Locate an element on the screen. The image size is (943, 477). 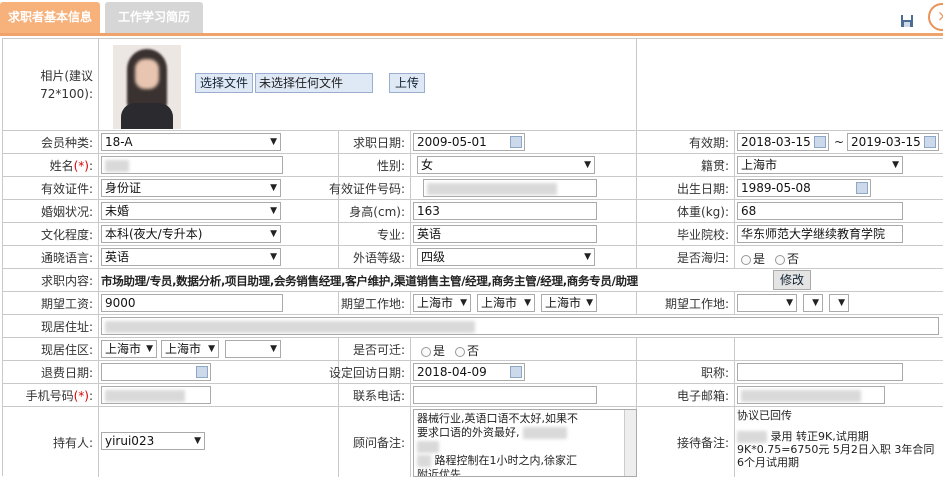
row-language: 通晓语言: 英语 ▼ 外语等级: 四级 ▼ 是否海归: 是 否 is located at coordinates (473, 257).